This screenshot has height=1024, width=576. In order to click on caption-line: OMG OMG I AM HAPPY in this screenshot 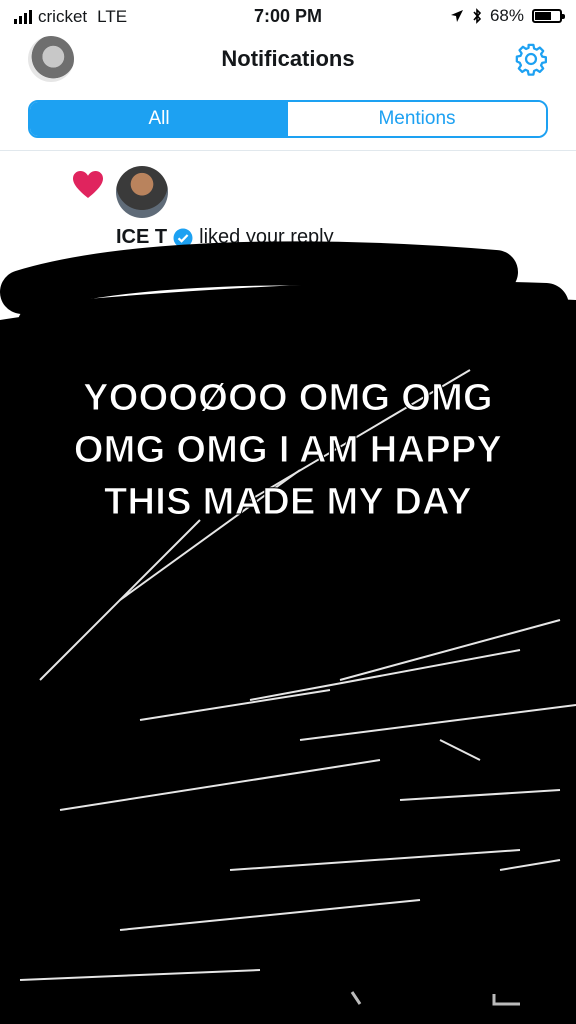, I will do `click(288, 450)`.